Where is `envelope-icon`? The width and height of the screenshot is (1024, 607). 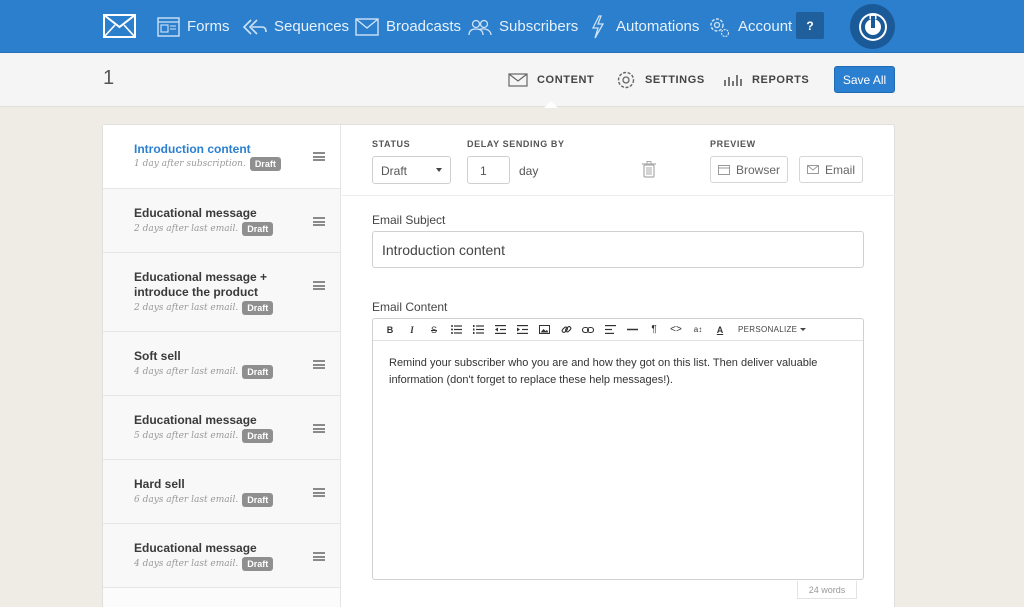 envelope-icon is located at coordinates (518, 80).